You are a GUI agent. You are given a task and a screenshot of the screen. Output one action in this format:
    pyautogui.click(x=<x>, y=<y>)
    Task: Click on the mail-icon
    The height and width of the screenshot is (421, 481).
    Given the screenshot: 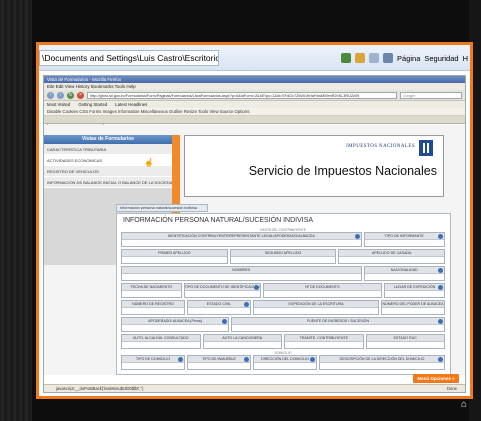 What is the action you would take?
    pyautogui.click(x=374, y=58)
    